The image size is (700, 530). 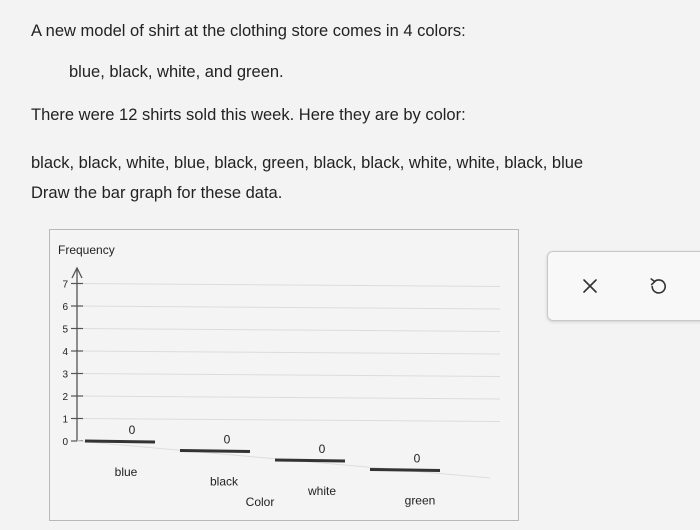 I want to click on y-tick-label: 3, so click(x=65, y=375).